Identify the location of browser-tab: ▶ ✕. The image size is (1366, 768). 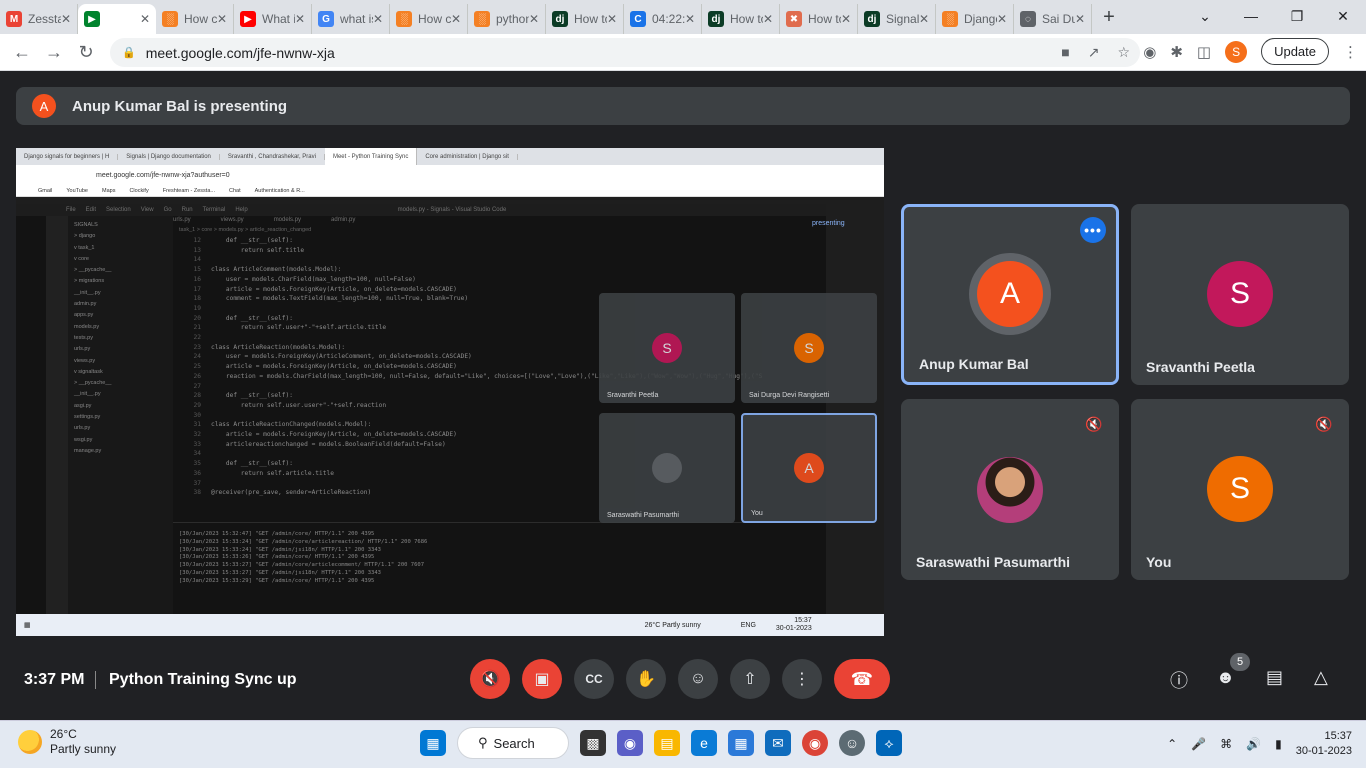
(117, 19).